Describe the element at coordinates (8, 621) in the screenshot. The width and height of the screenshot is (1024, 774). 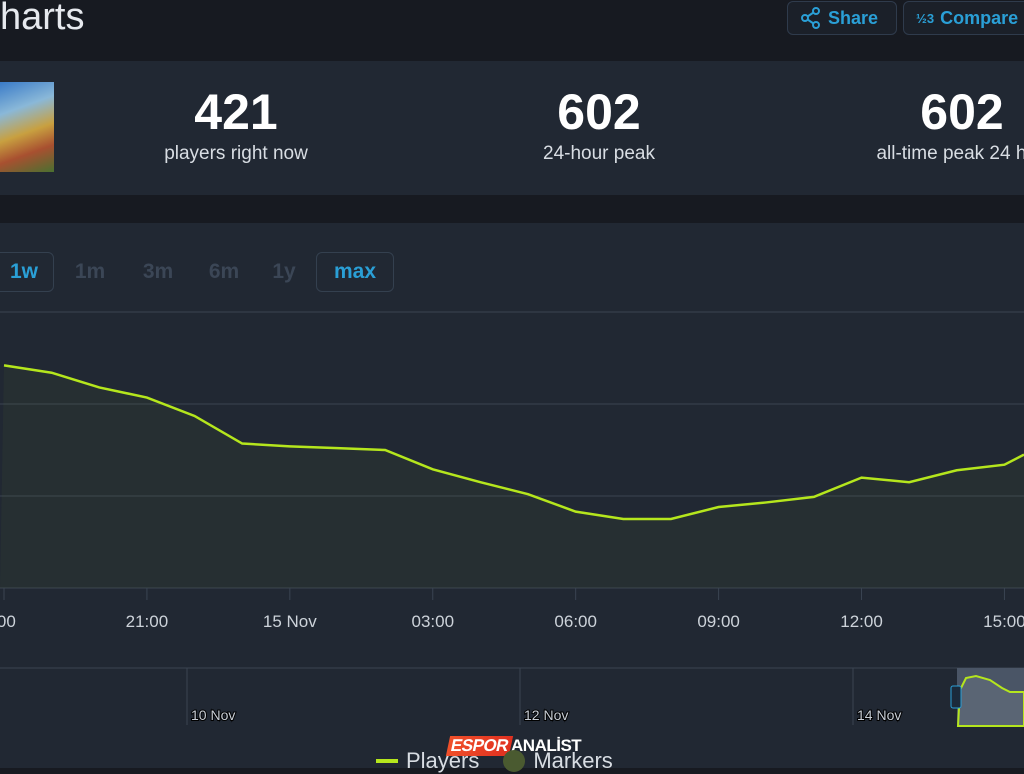
I see `x-tick-label: :00` at that location.